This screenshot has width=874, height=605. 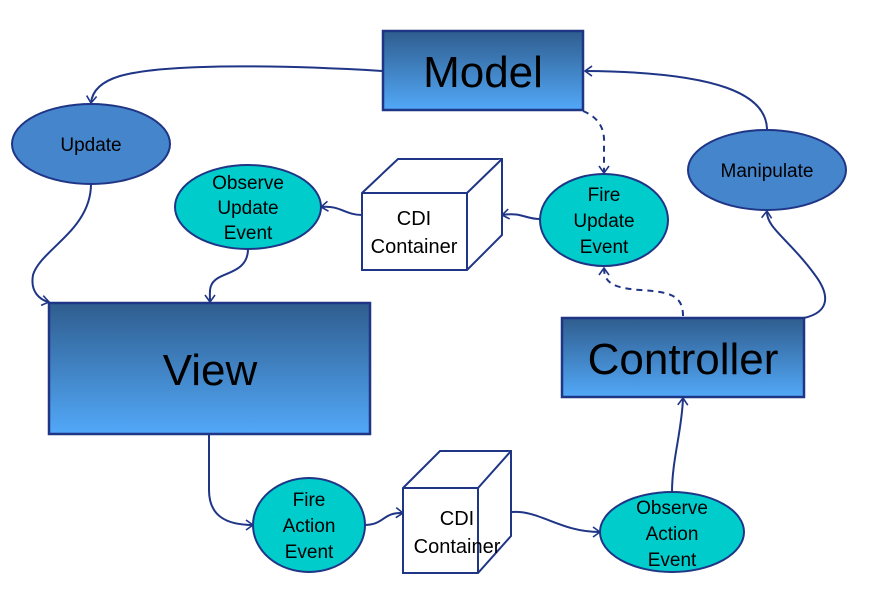 I want to click on model-box: Model, so click(x=483, y=70).